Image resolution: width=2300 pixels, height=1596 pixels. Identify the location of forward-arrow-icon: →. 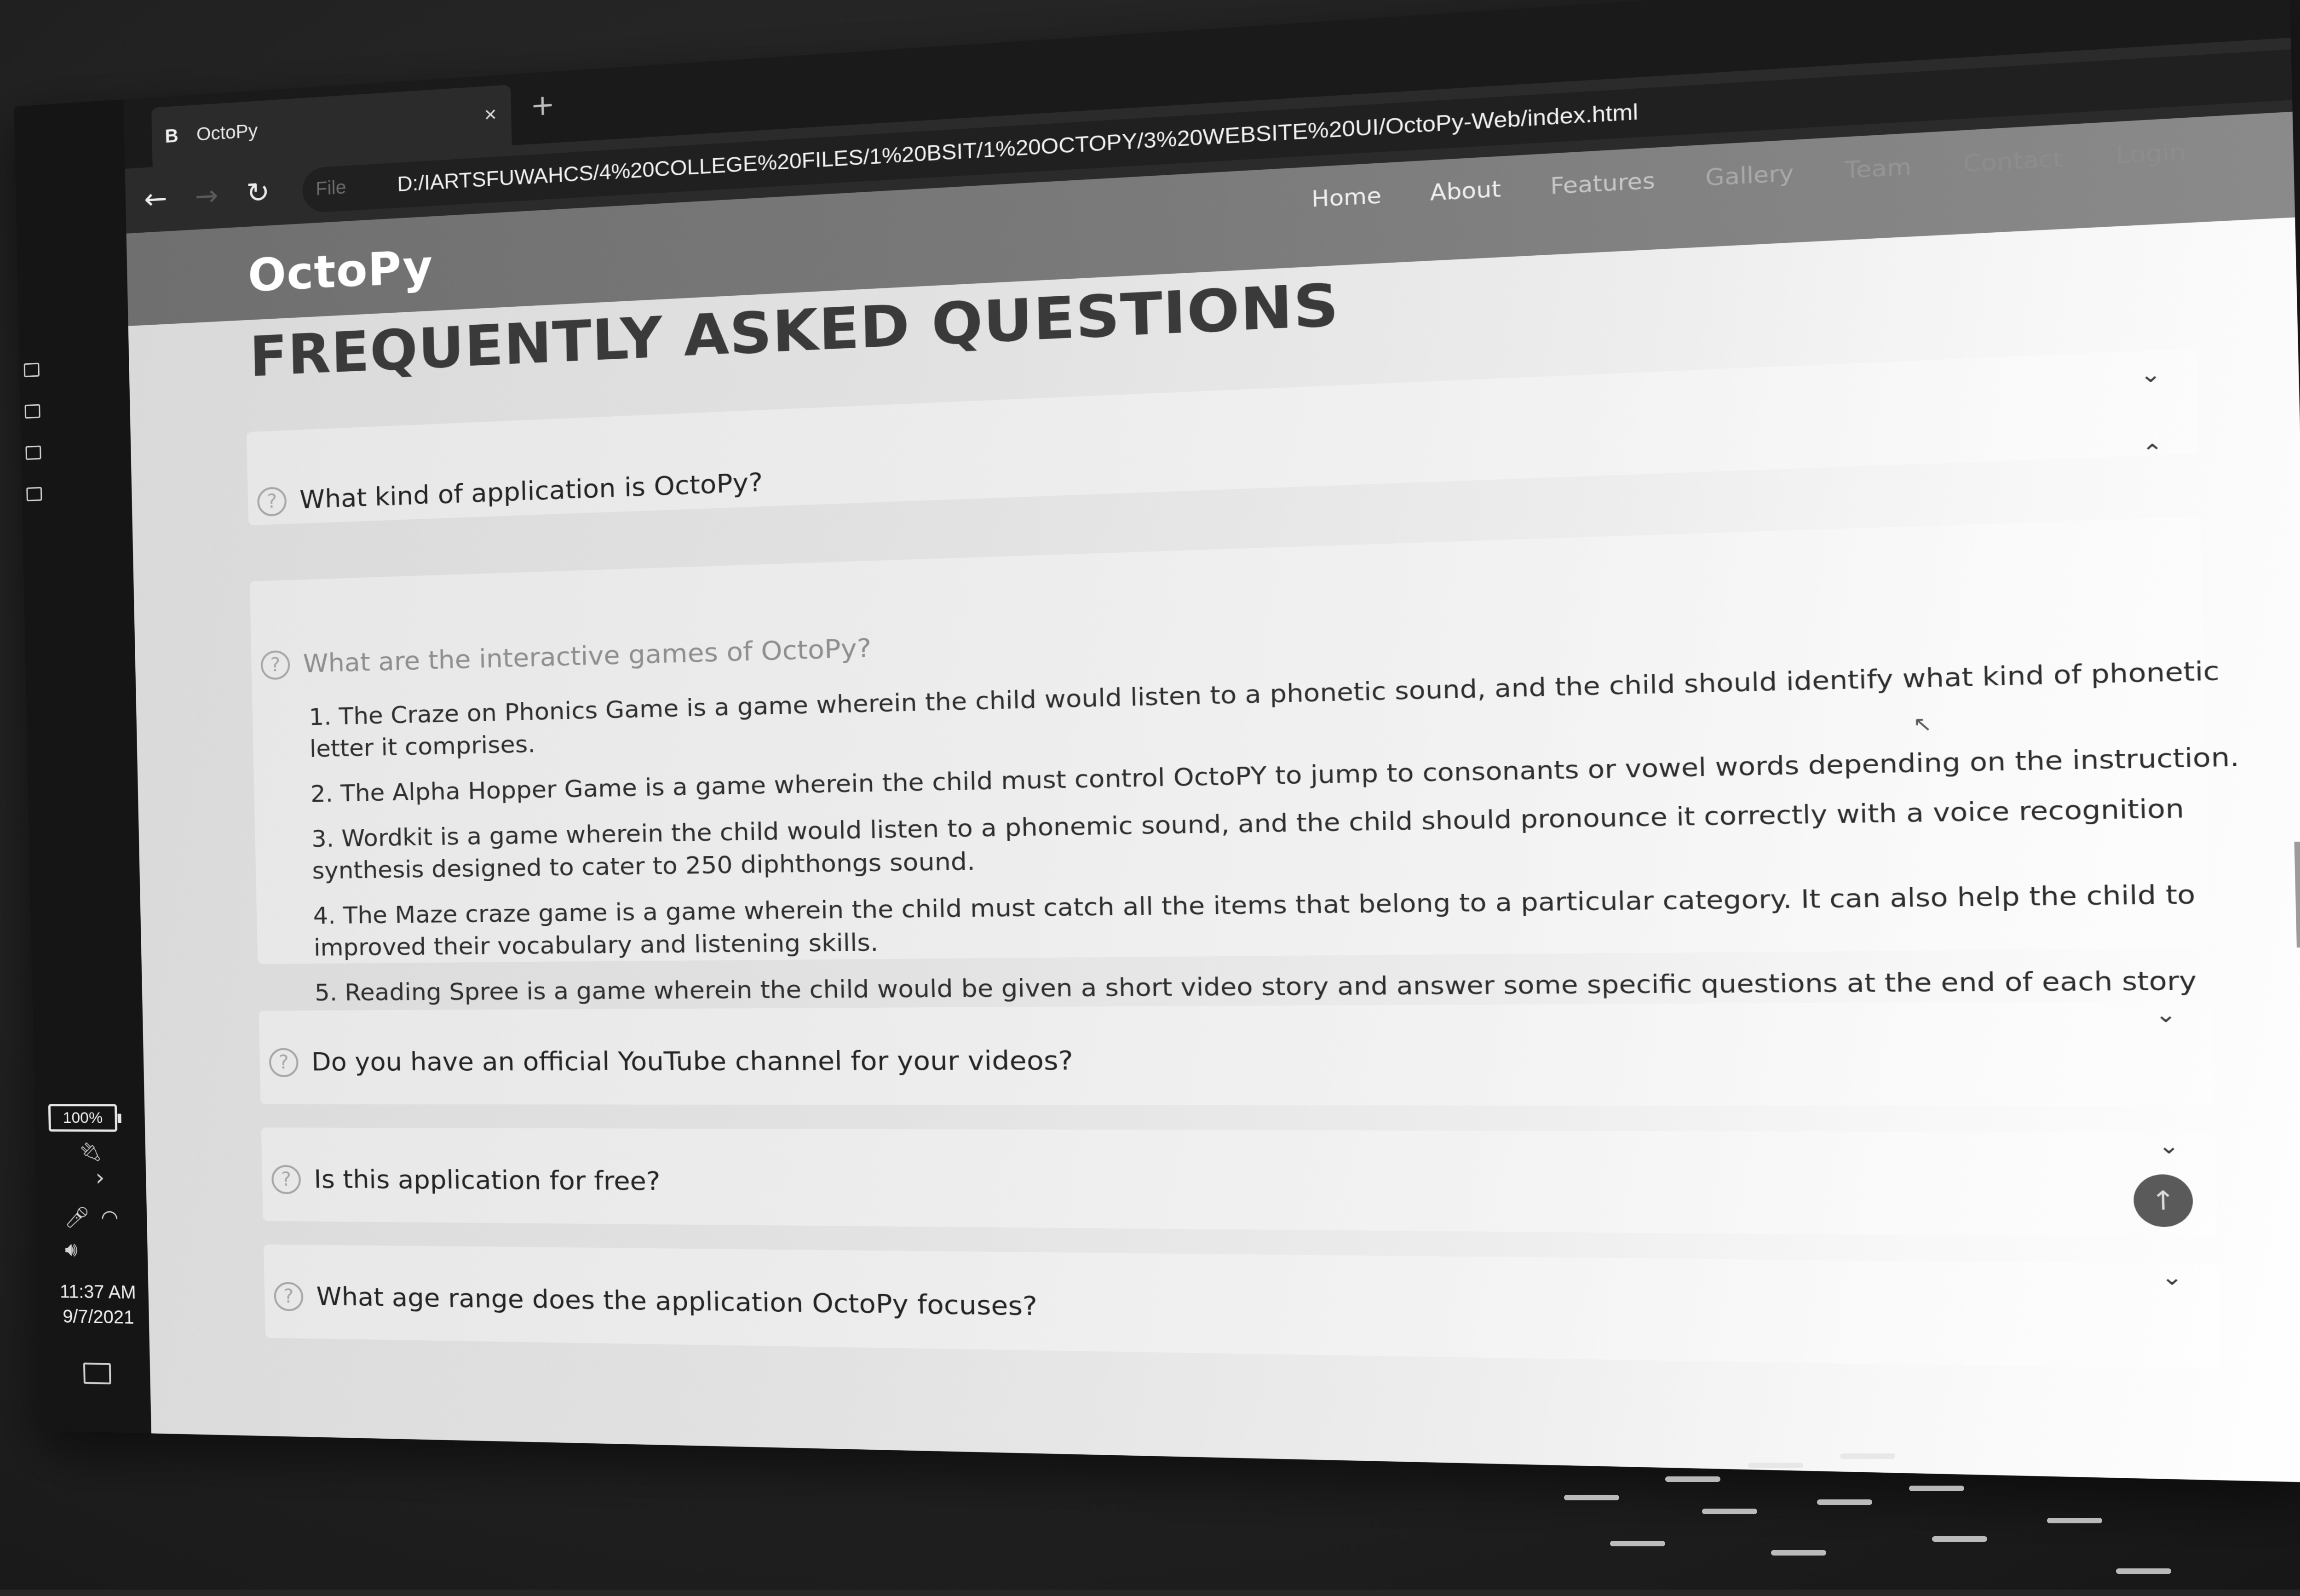
(206, 196).